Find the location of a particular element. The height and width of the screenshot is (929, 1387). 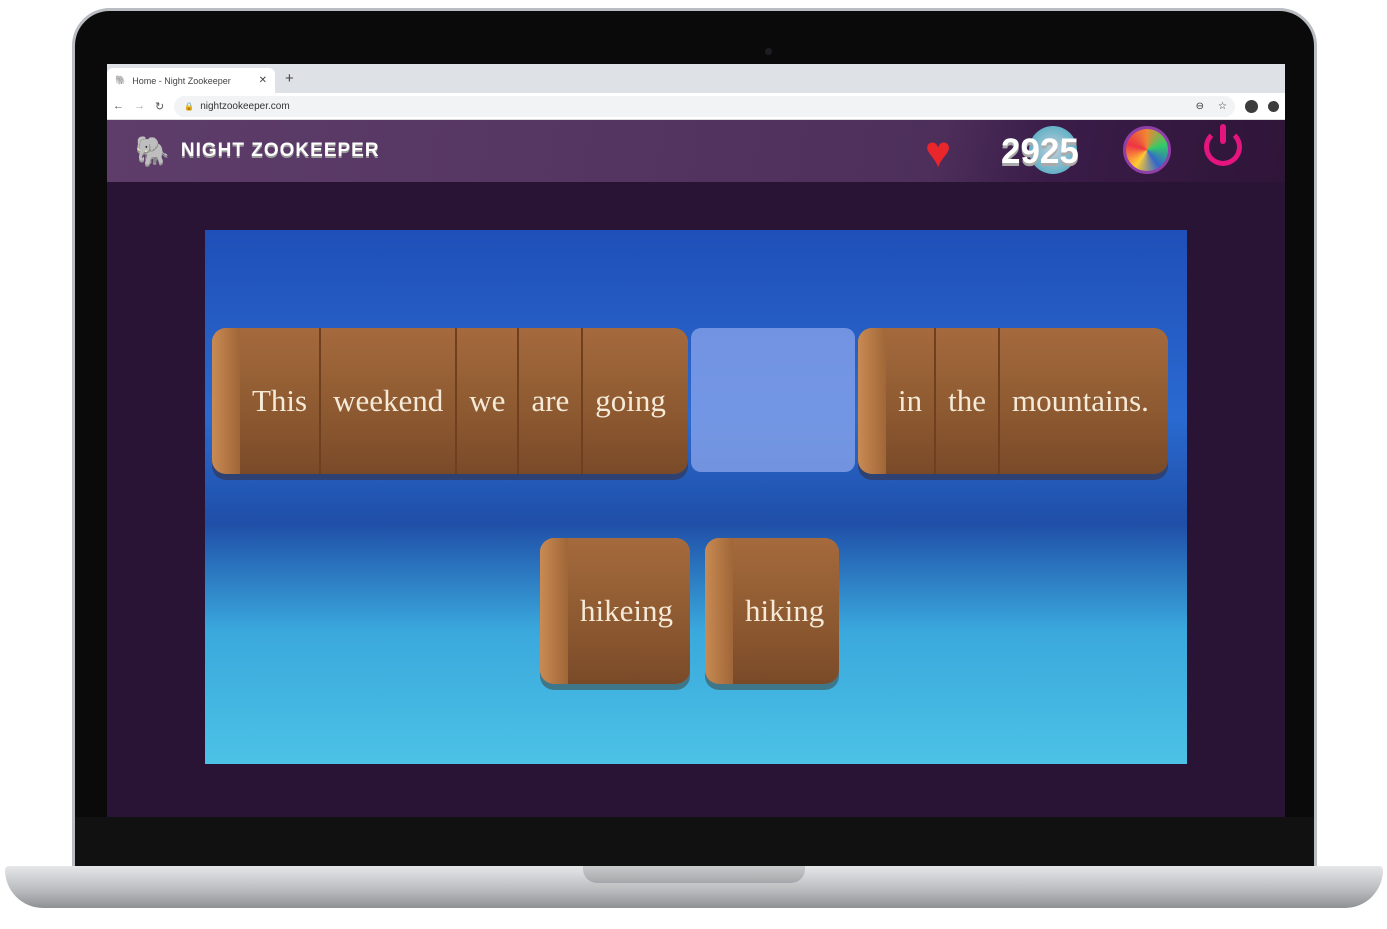

answer-drop-slot is located at coordinates (773, 400).